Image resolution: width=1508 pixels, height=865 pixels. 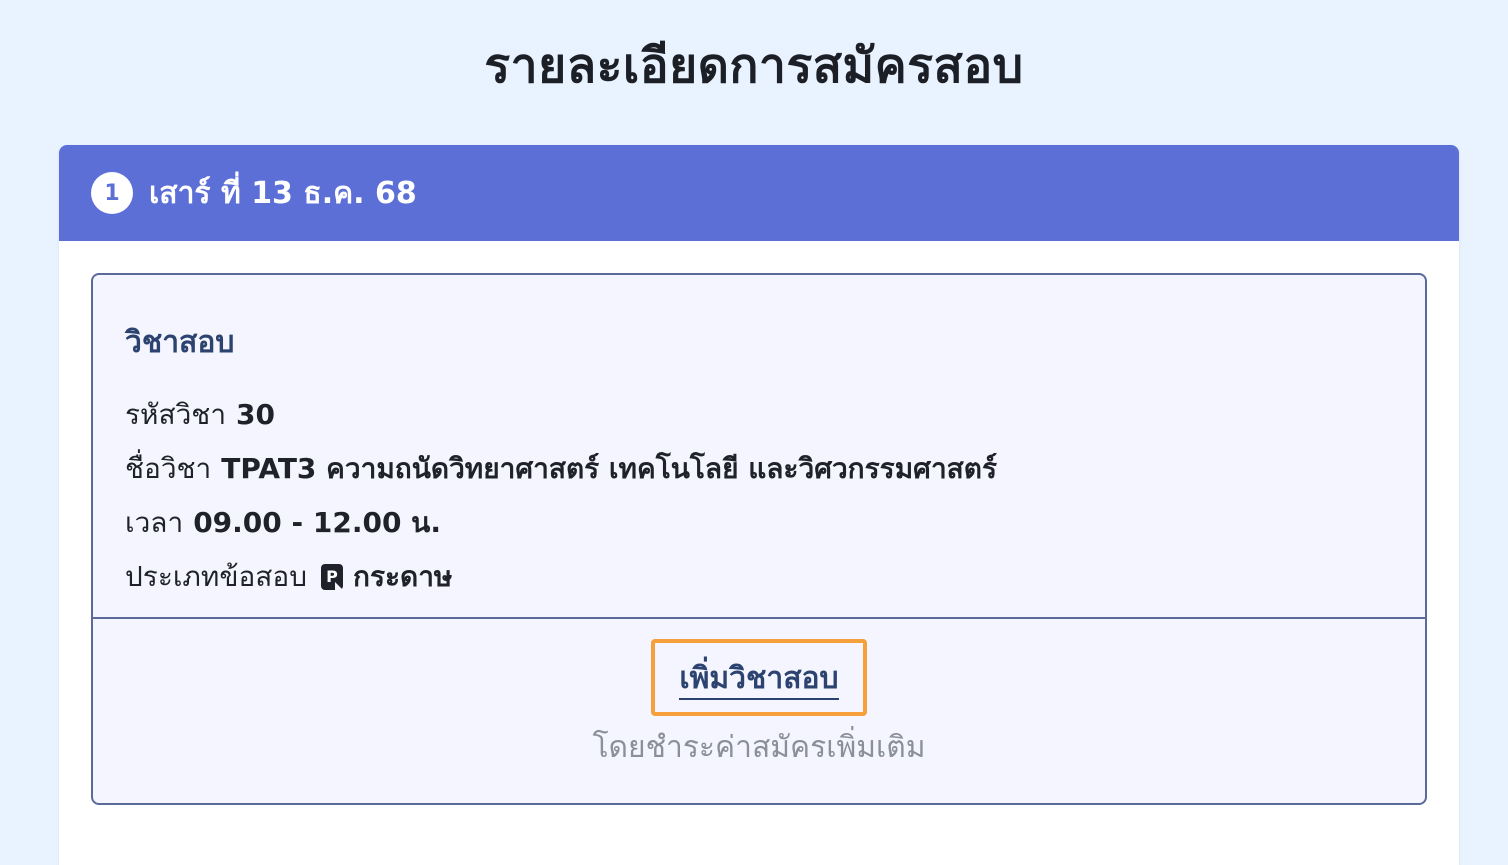 I want to click on subject-code-value: 30, so click(x=256, y=414).